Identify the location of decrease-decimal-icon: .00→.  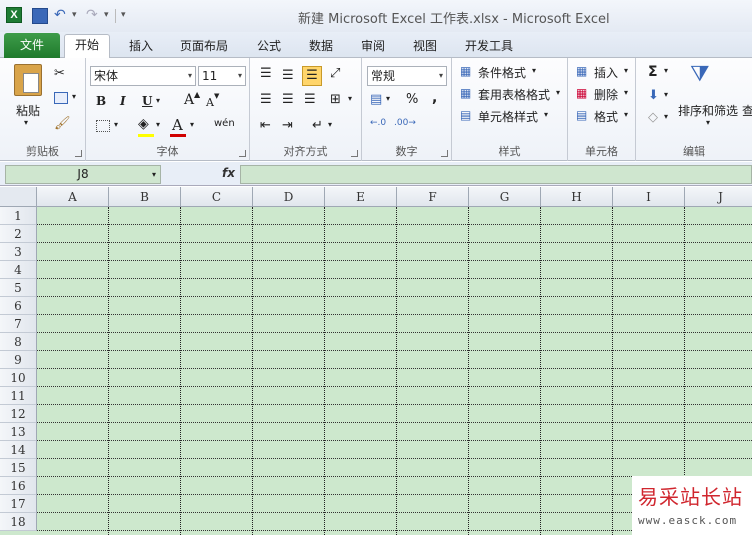
(405, 123).